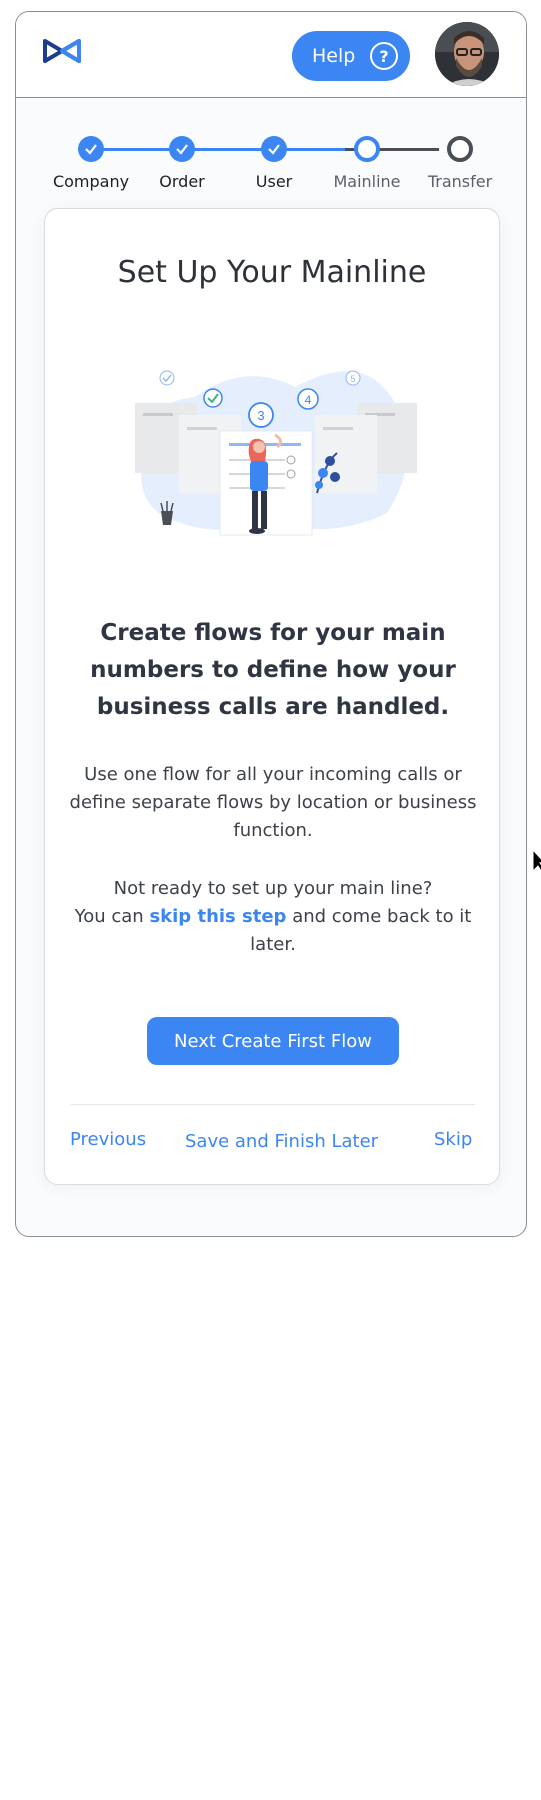 The width and height of the screenshot is (541, 1800). I want to click on footer-divider, so click(273, 1104).